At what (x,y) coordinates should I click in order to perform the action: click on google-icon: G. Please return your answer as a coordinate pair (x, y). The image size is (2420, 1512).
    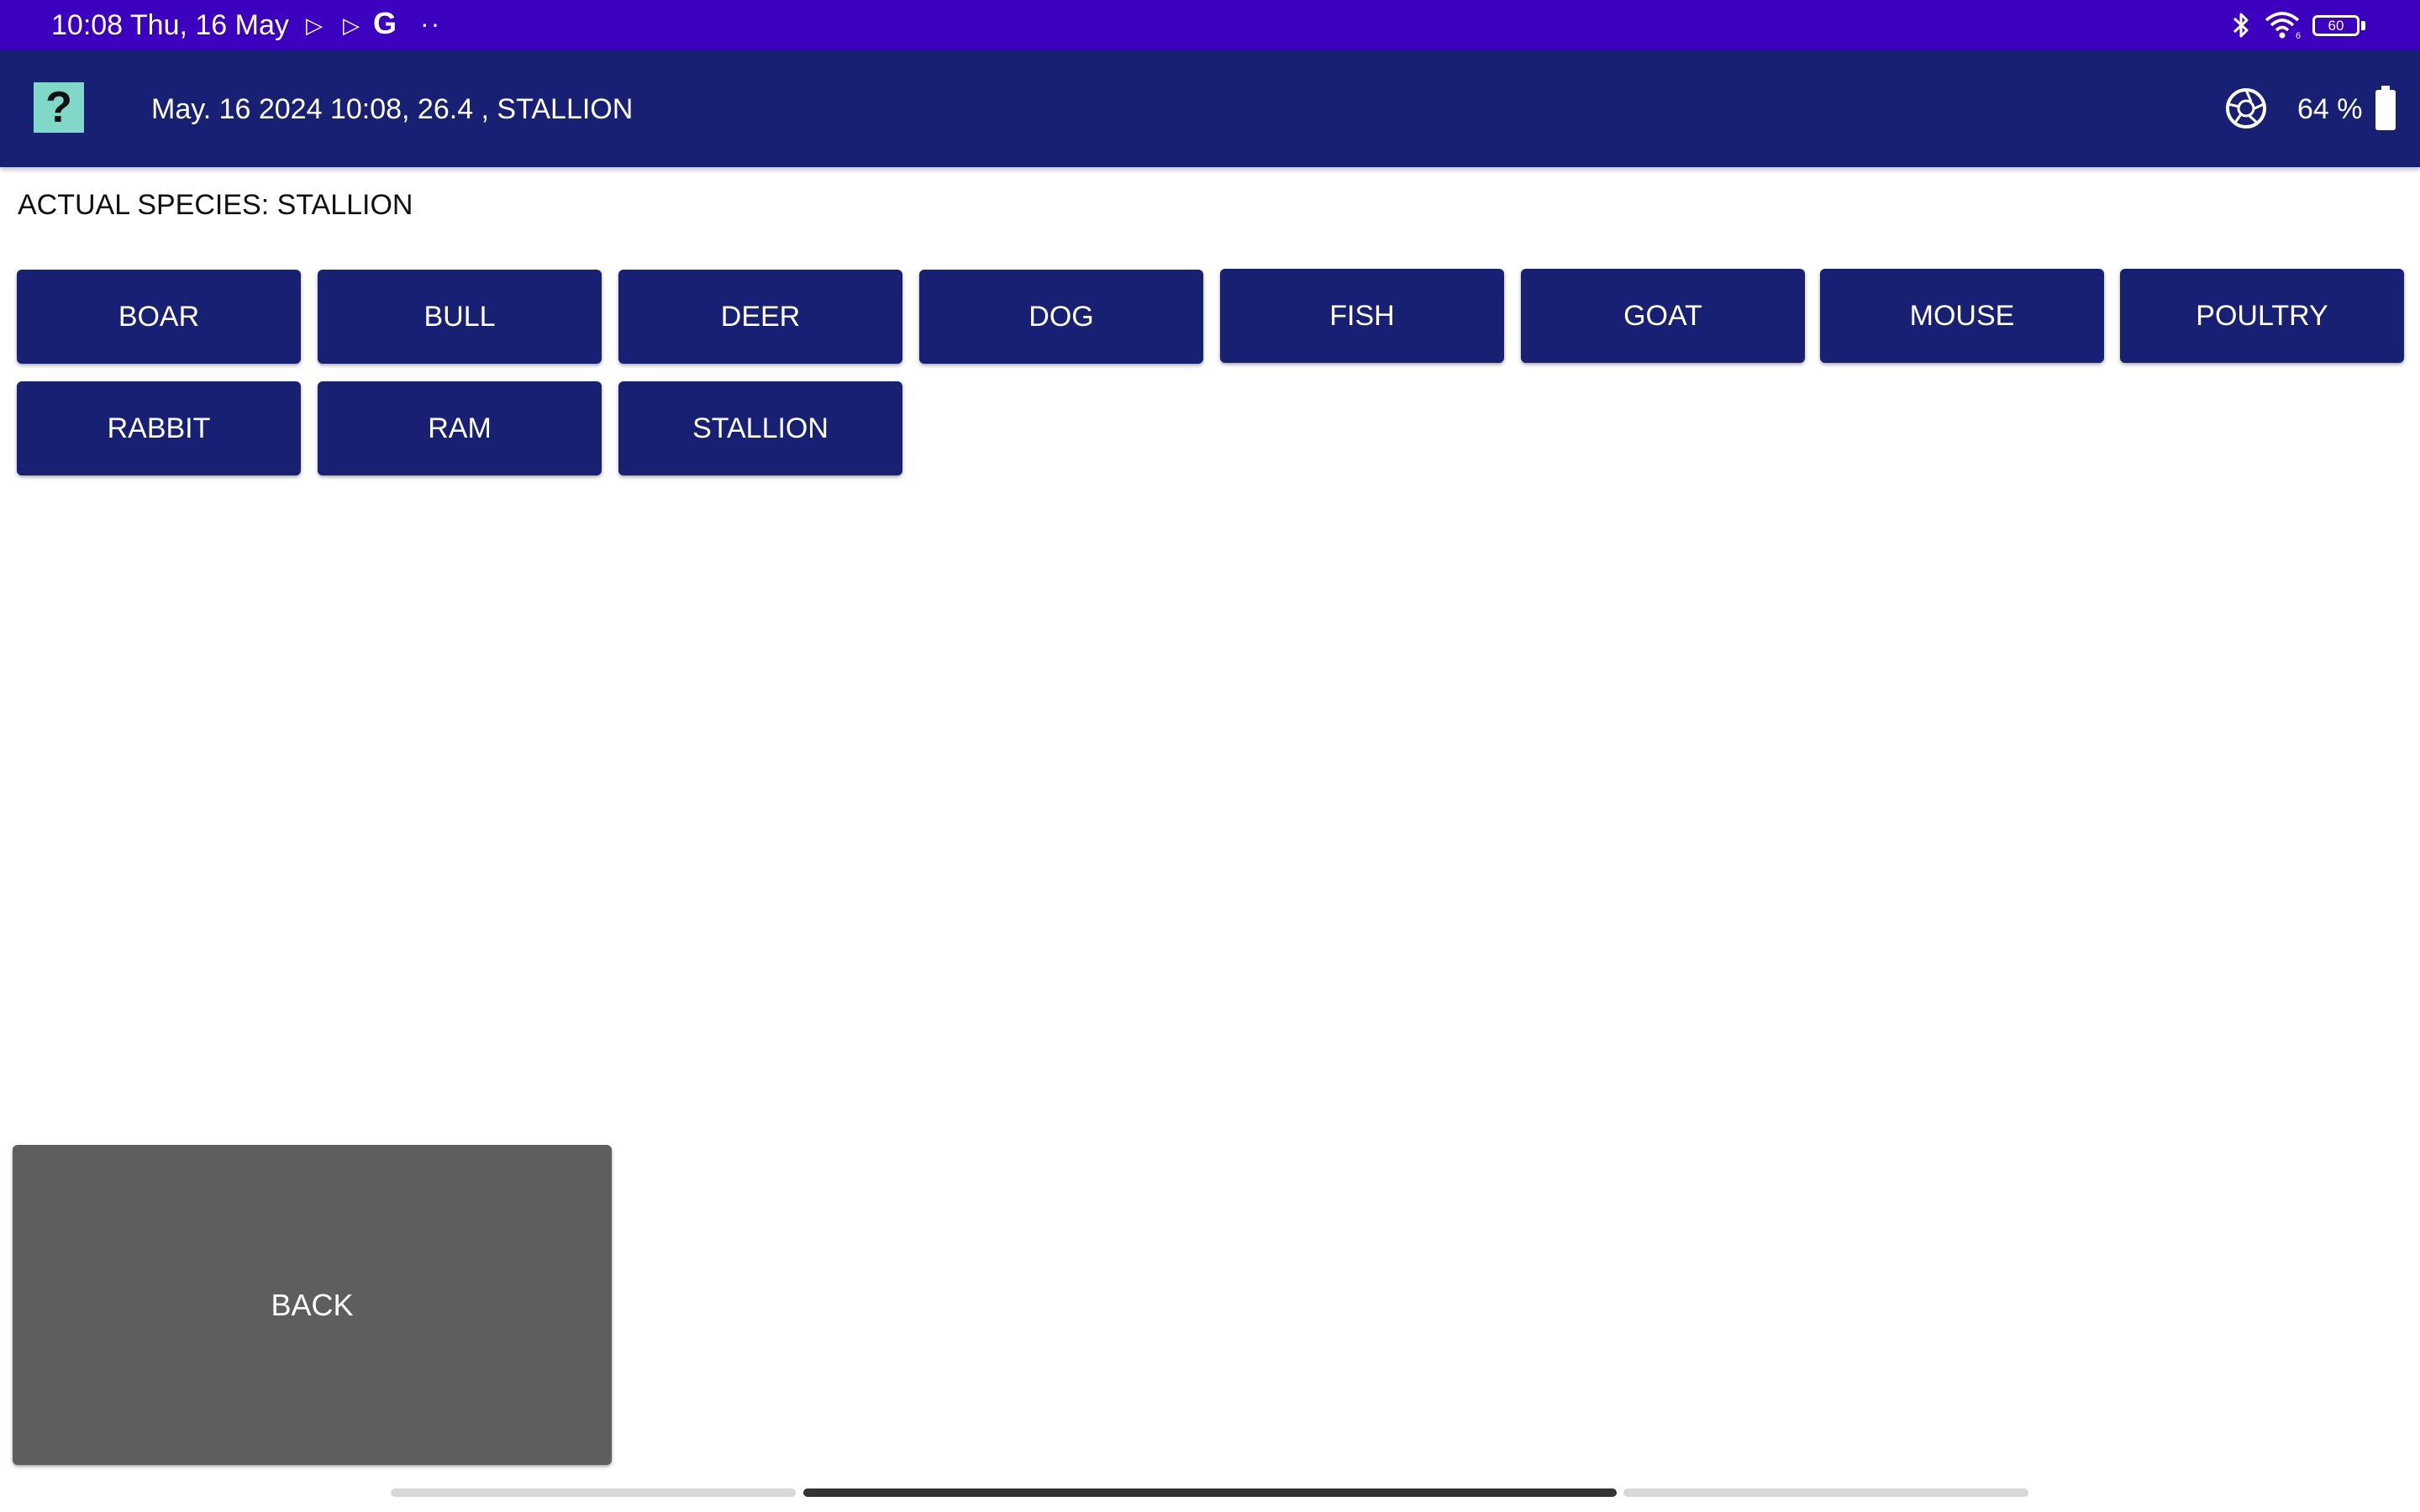
    Looking at the image, I should click on (385, 23).